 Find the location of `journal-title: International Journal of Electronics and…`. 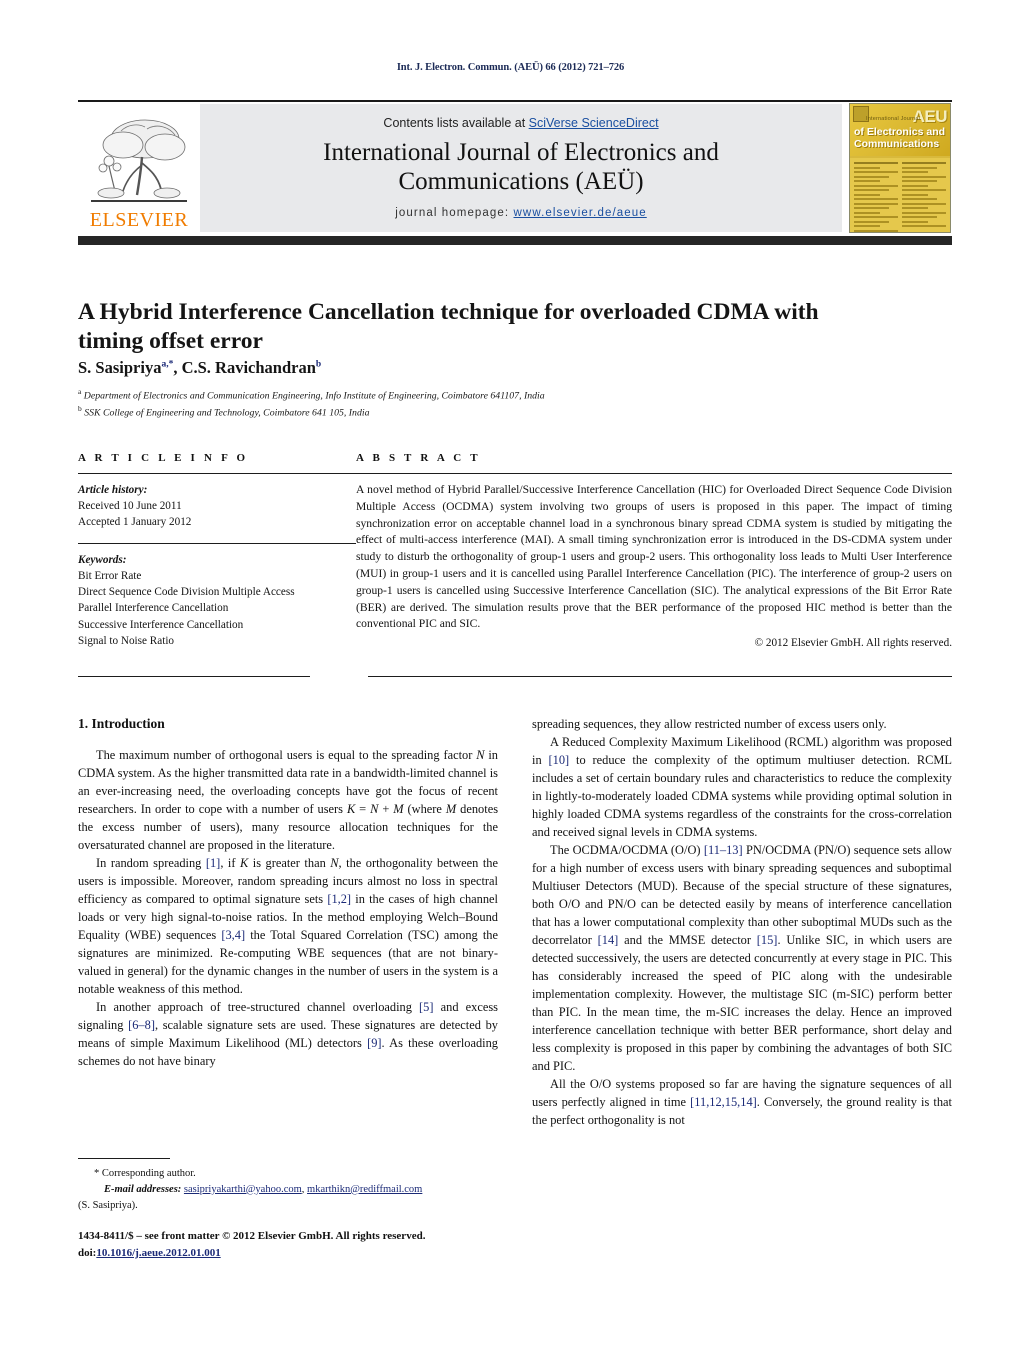

journal-title: International Journal of Electronics and… is located at coordinates (521, 167).